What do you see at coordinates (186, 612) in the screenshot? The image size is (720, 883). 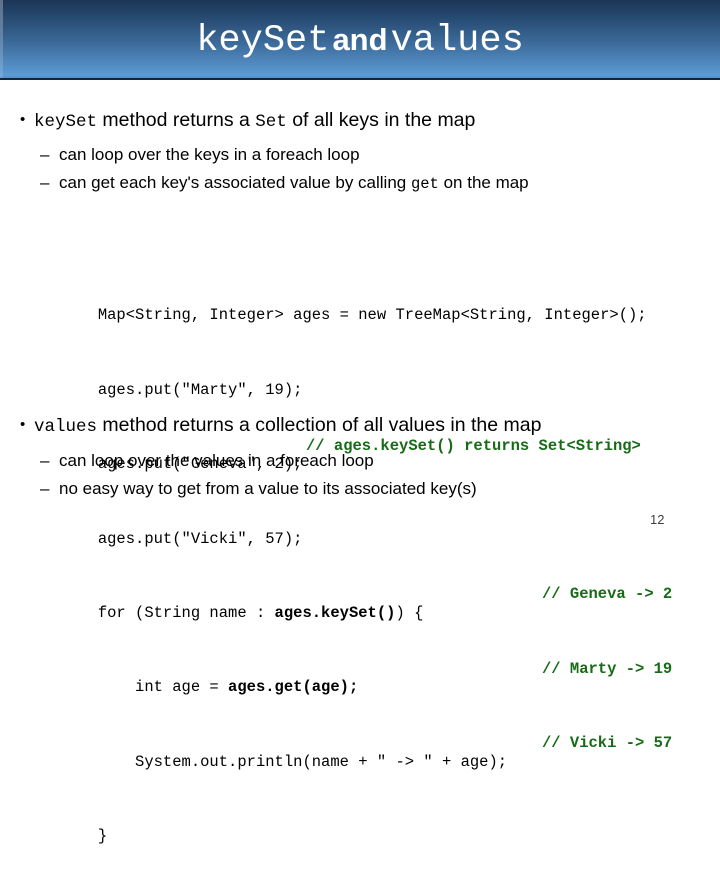 I see `code-text: for (String name :` at bounding box center [186, 612].